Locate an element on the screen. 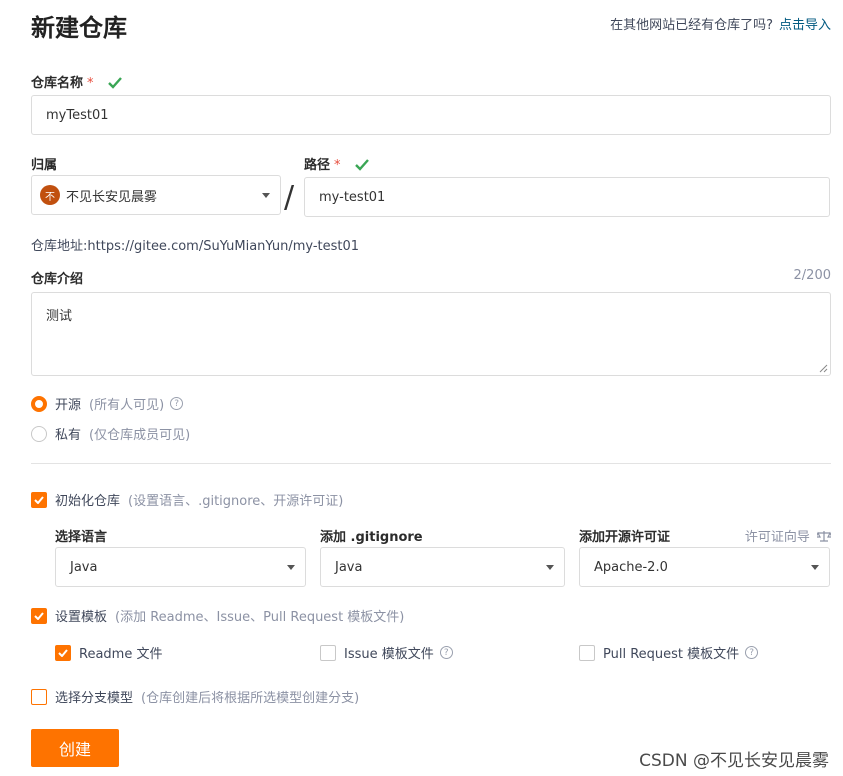 The height and width of the screenshot is (776, 843). pr-template-label: Pull Request 模板文件 is located at coordinates (671, 654).